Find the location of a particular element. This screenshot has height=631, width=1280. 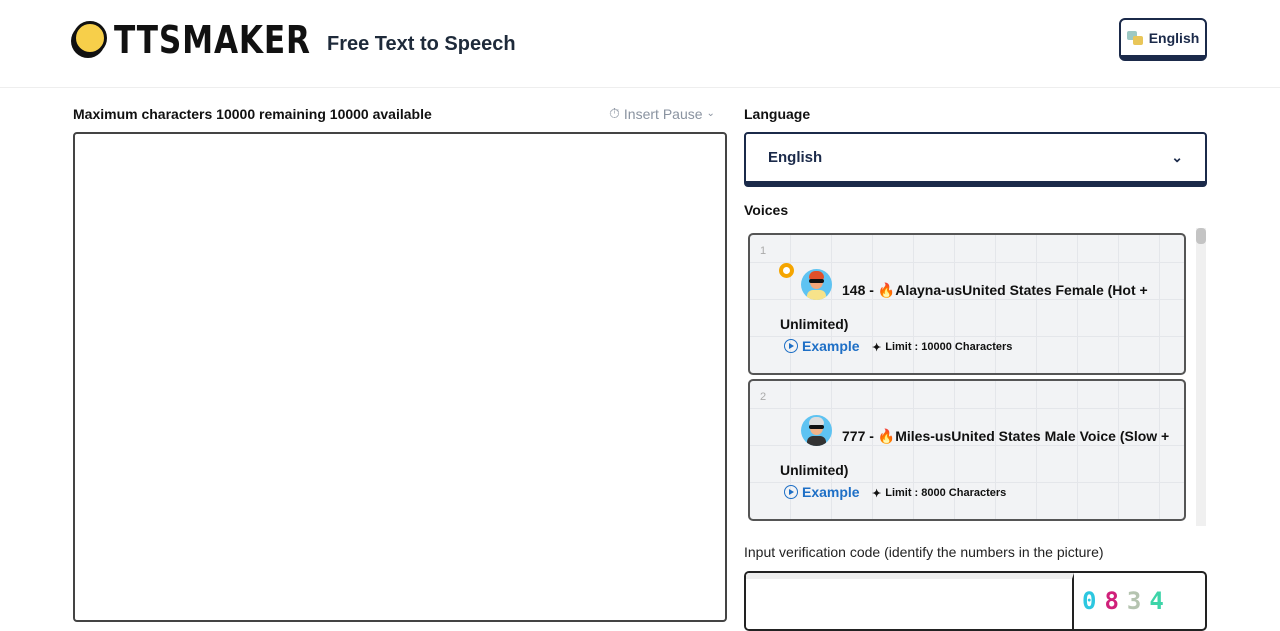

translate-icon is located at coordinates (1135, 37).